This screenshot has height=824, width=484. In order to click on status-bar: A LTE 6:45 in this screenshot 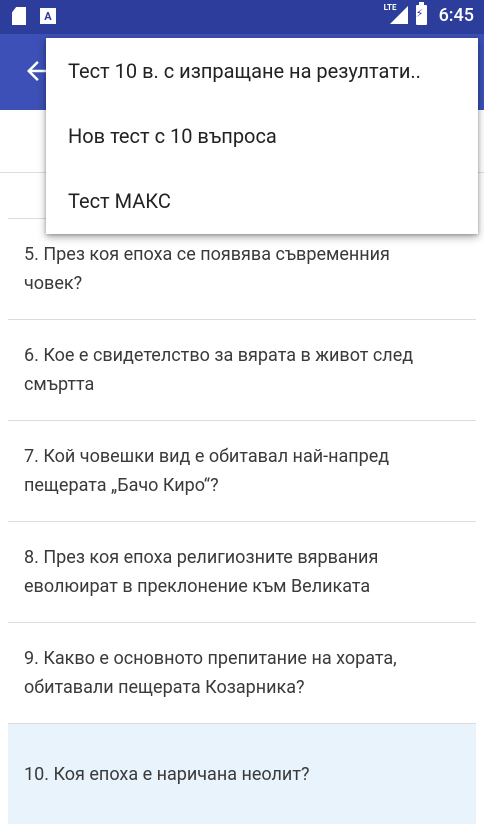, I will do `click(242, 17)`.